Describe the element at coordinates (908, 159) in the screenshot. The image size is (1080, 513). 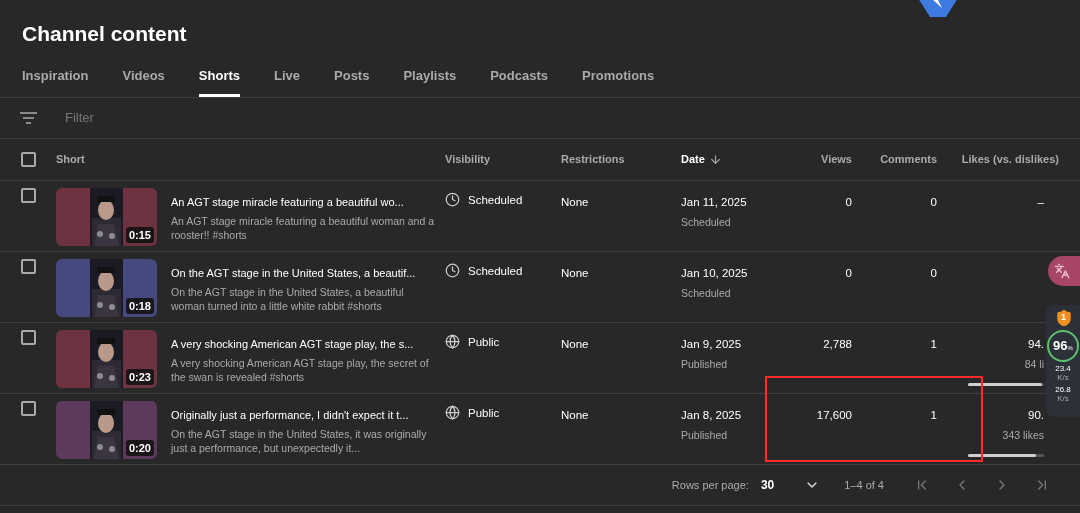
I see `column-header: Comments` at that location.